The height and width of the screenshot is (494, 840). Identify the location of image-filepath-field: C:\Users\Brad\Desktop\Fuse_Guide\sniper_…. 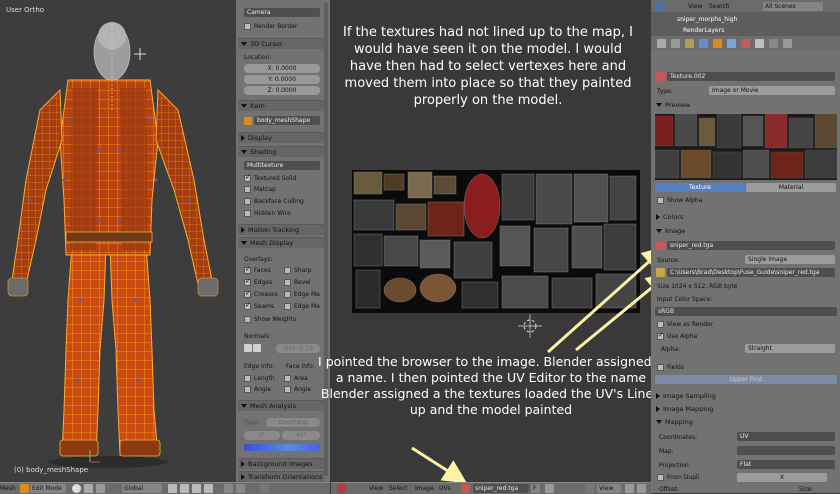
(751, 272).